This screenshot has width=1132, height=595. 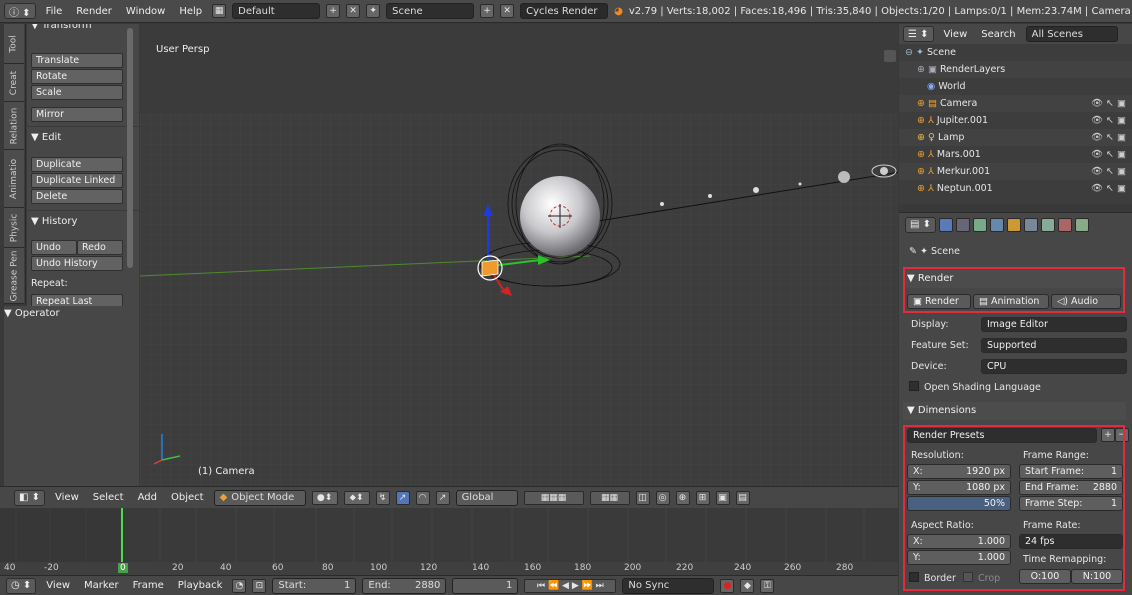 I want to click on current-frame-field: 1, so click(x=485, y=585).